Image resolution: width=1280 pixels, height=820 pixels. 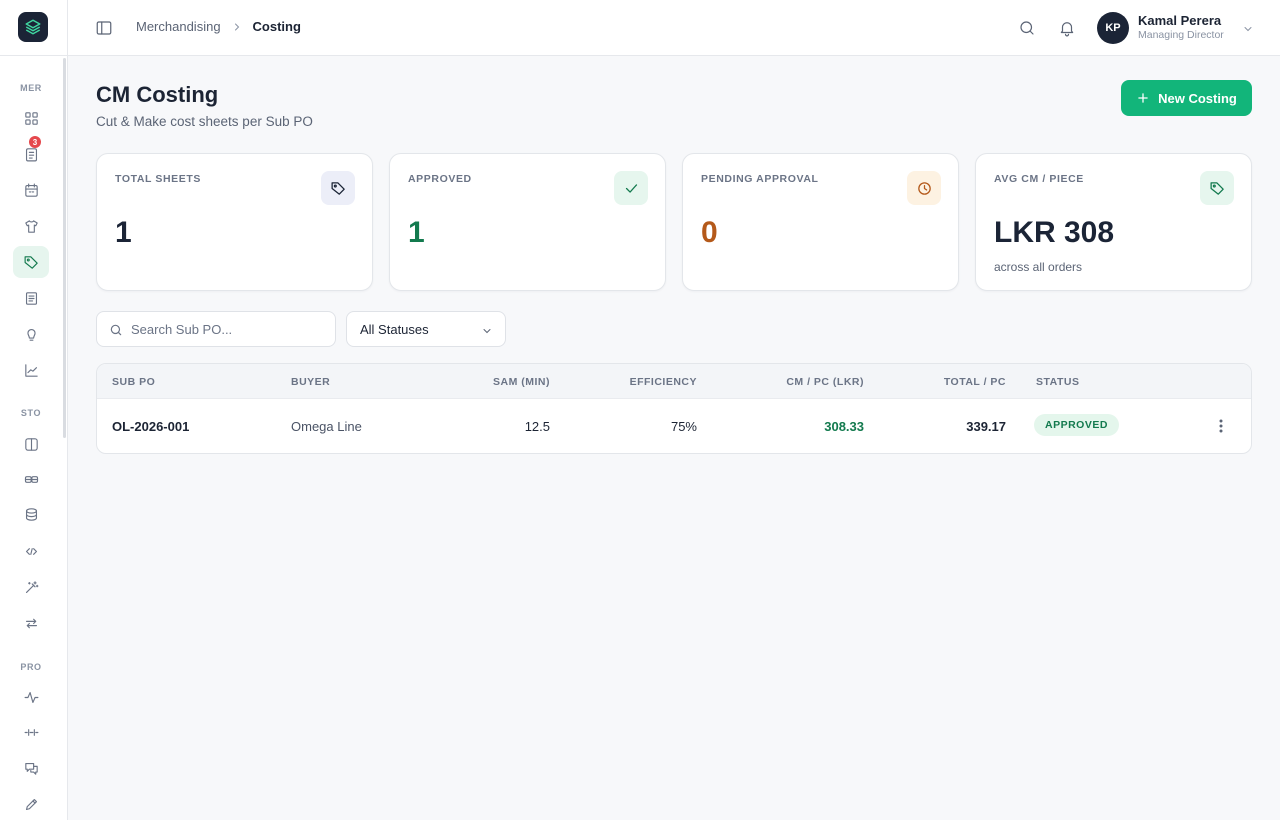 I want to click on sidebar-item-costing, so click(x=31, y=262).